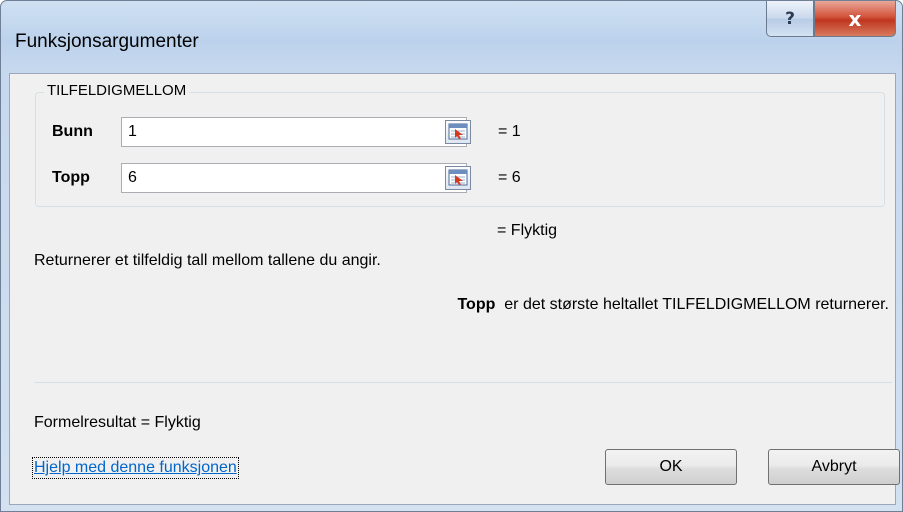 The width and height of the screenshot is (903, 512). I want to click on bunn-collapse-button, so click(458, 132).